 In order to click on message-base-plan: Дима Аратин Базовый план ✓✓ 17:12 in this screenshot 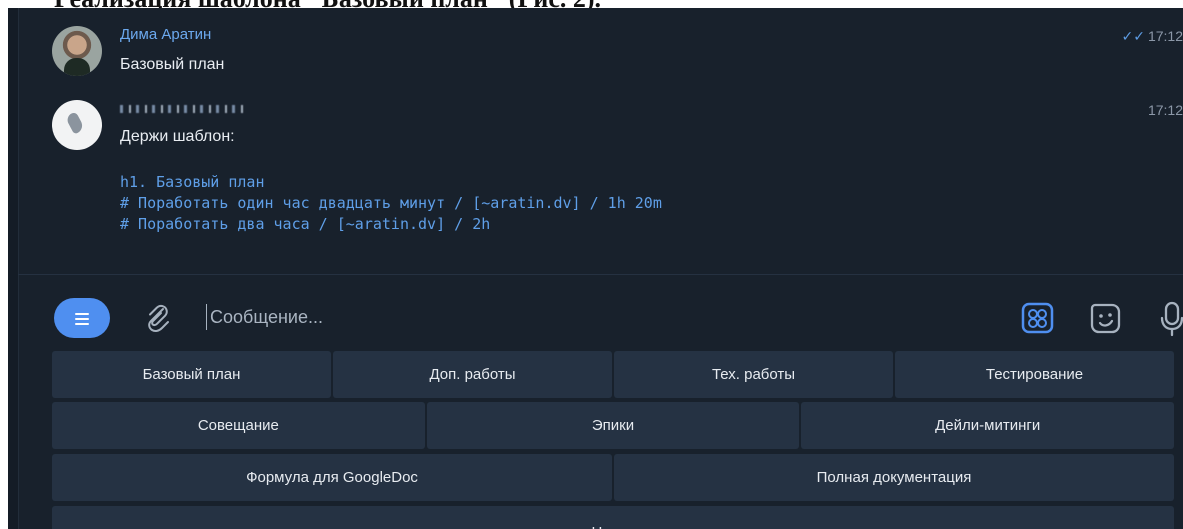, I will do `click(617, 55)`.